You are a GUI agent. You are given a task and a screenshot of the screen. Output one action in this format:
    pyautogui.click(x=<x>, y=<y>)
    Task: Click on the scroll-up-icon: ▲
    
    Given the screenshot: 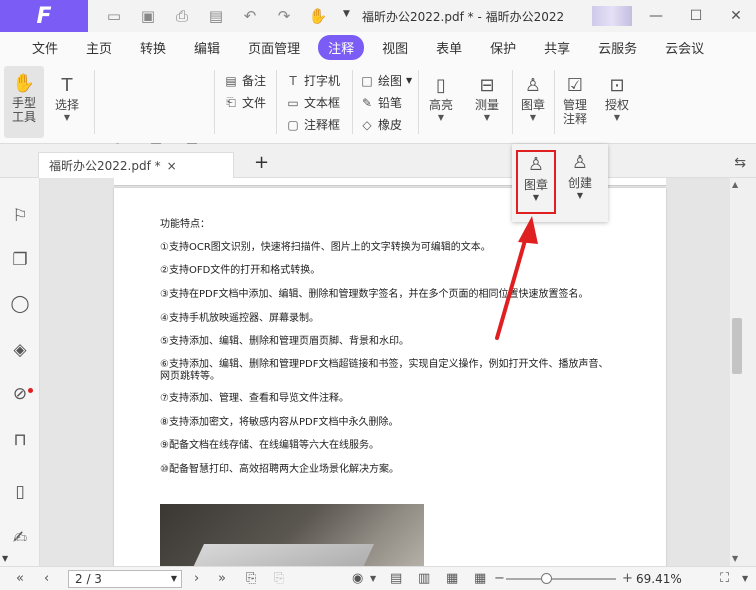 What is the action you would take?
    pyautogui.click(x=735, y=184)
    